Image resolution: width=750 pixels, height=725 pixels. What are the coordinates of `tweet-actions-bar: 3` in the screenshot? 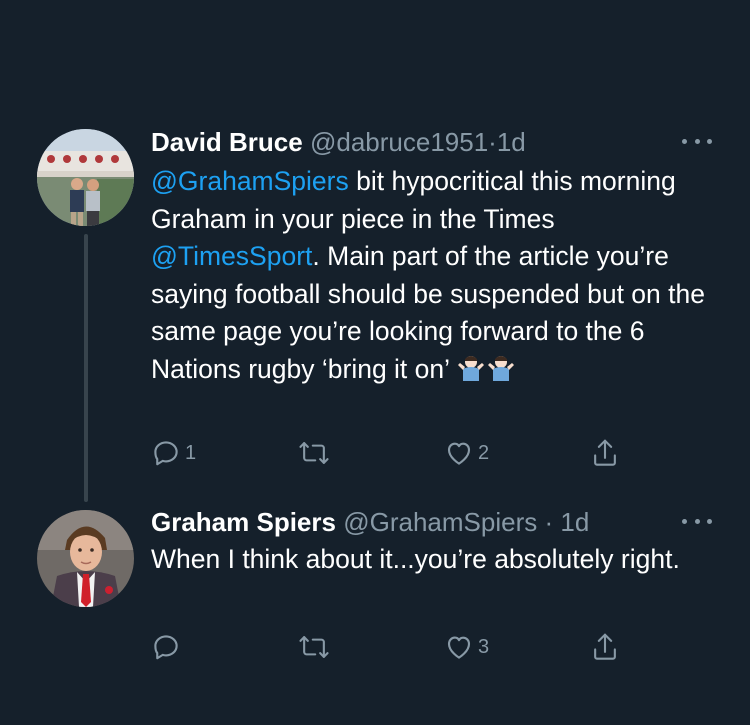 It's located at (375, 647).